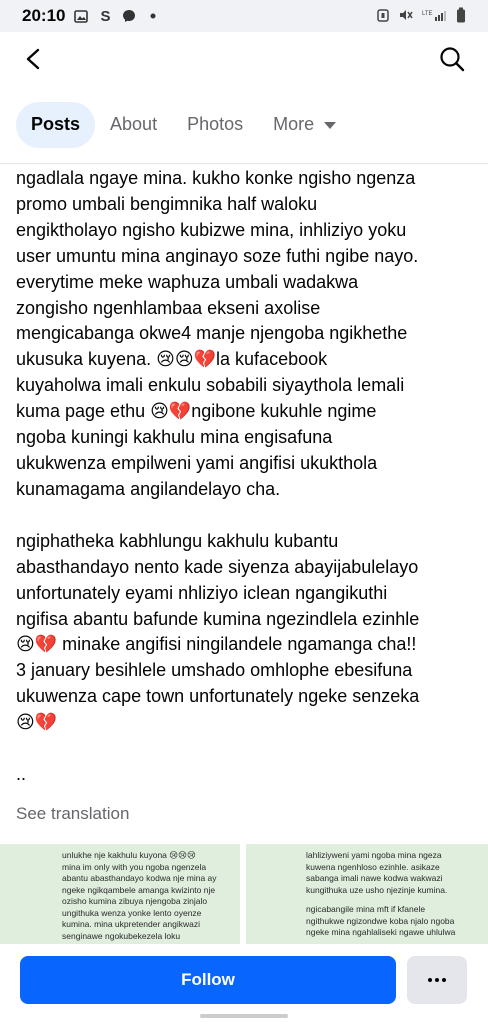 This screenshot has width=488, height=1024. I want to click on mute-icon, so click(406, 16).